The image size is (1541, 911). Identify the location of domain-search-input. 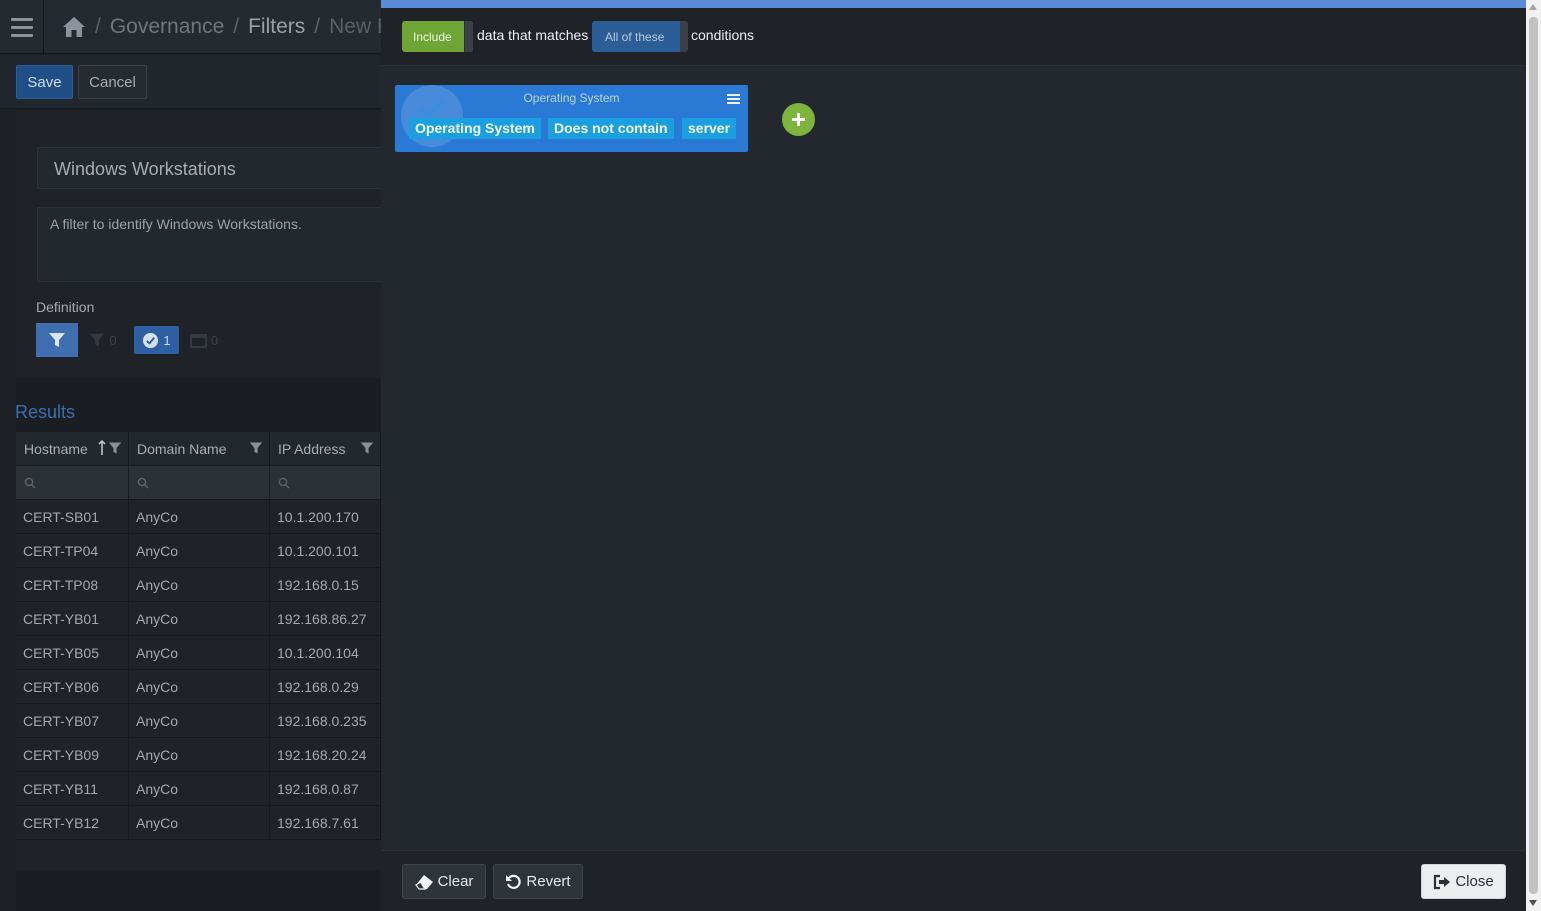
(199, 482).